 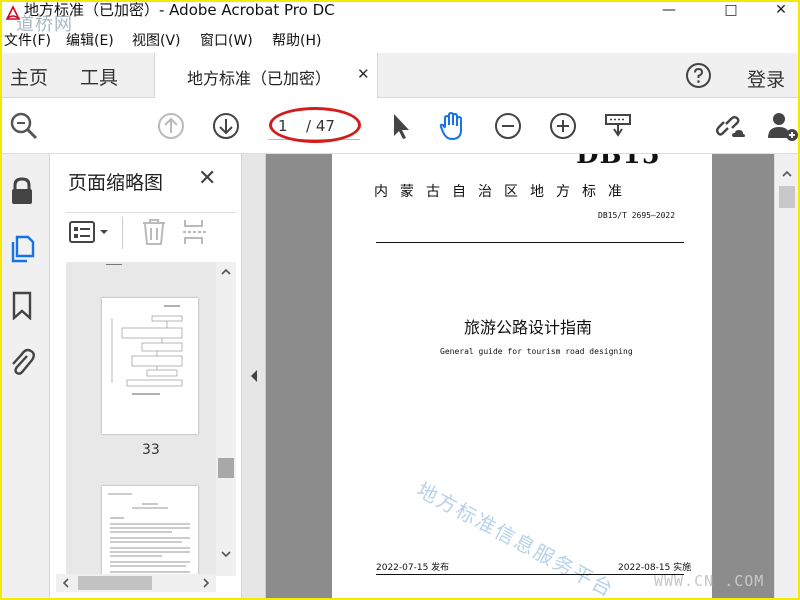 What do you see at coordinates (122, 233) in the screenshot?
I see `toolbar-divider` at bounding box center [122, 233].